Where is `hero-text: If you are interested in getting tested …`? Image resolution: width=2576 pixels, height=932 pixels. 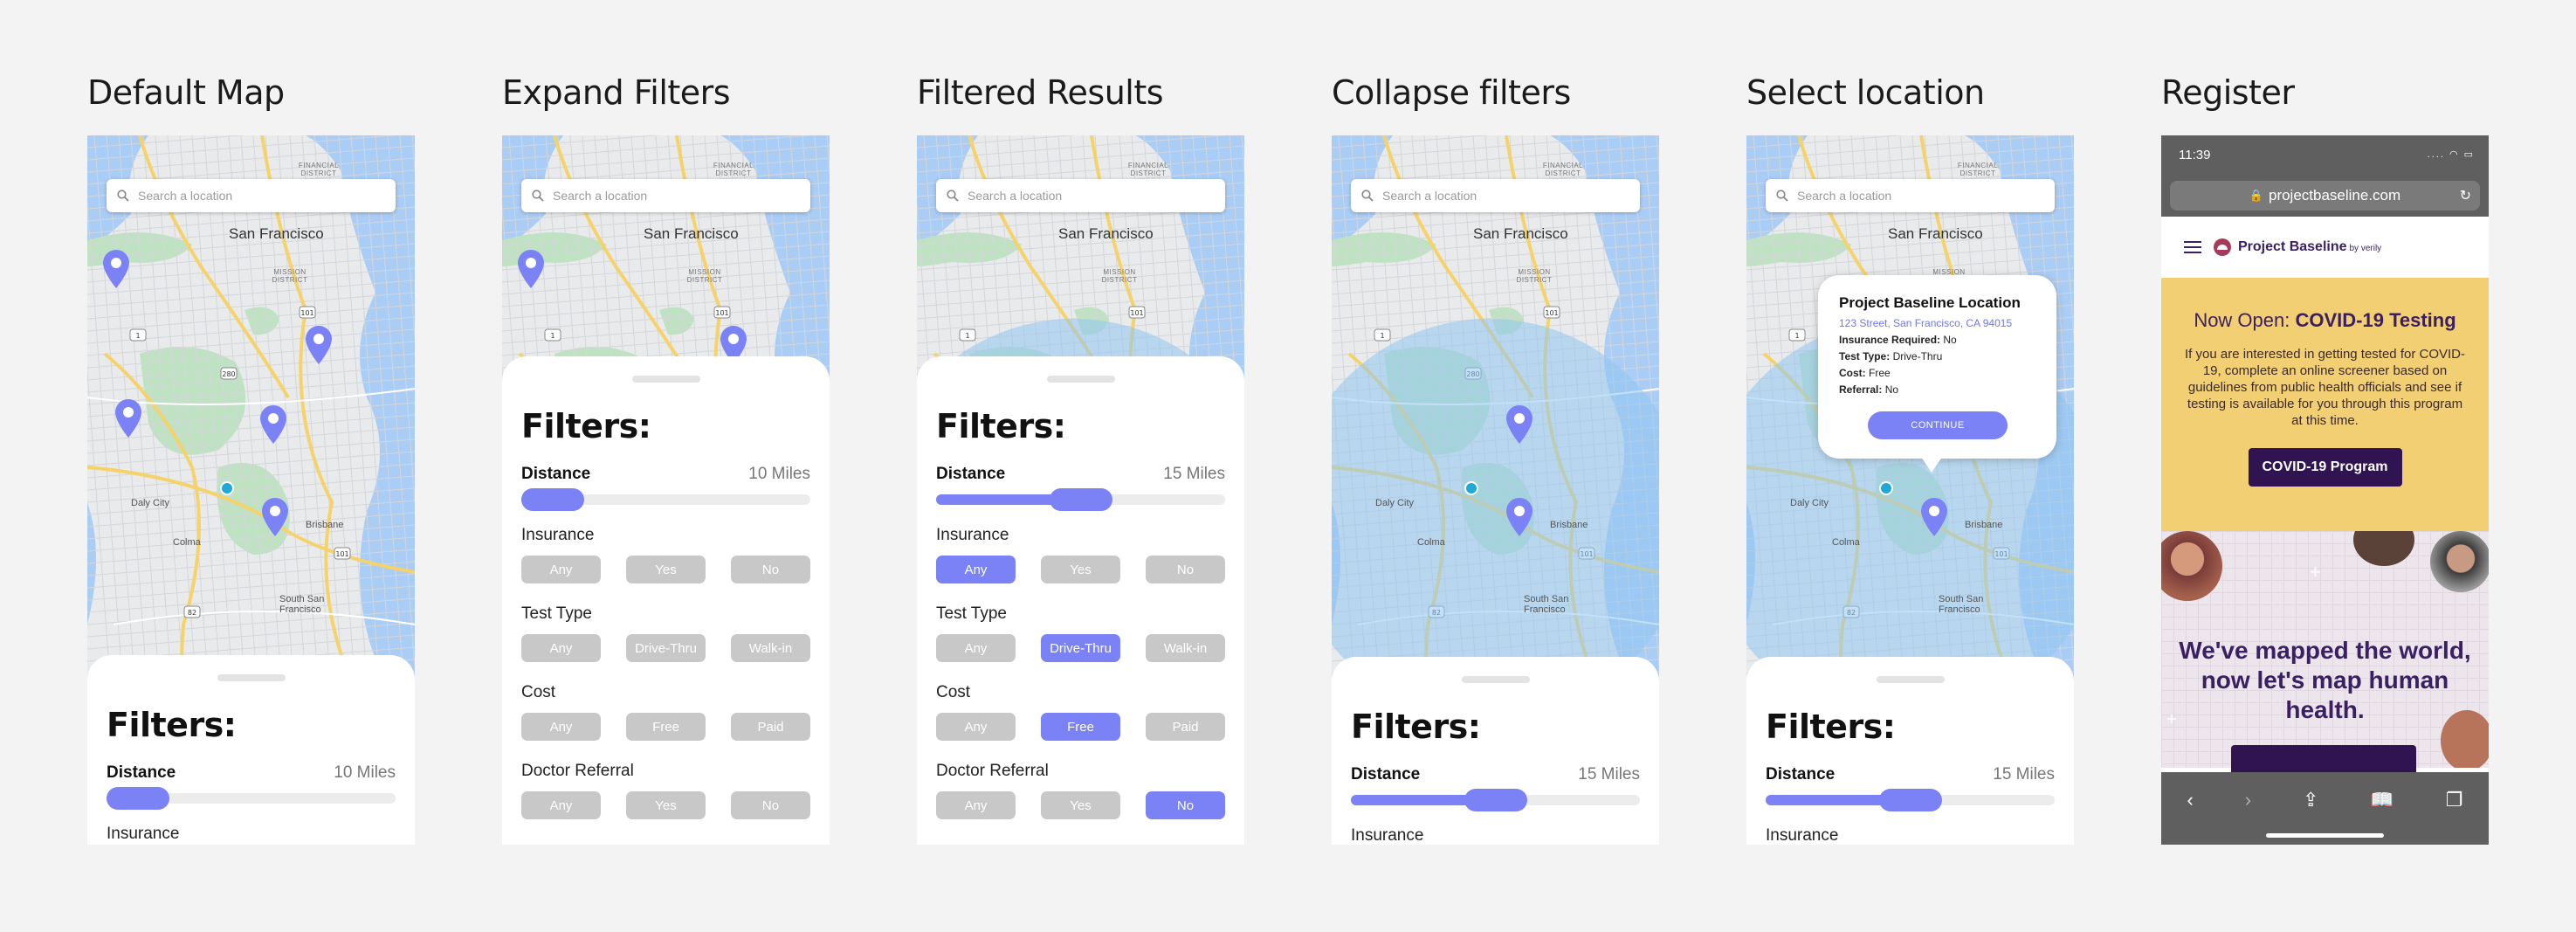
hero-text: If you are interested in getting tested … is located at coordinates (2325, 388).